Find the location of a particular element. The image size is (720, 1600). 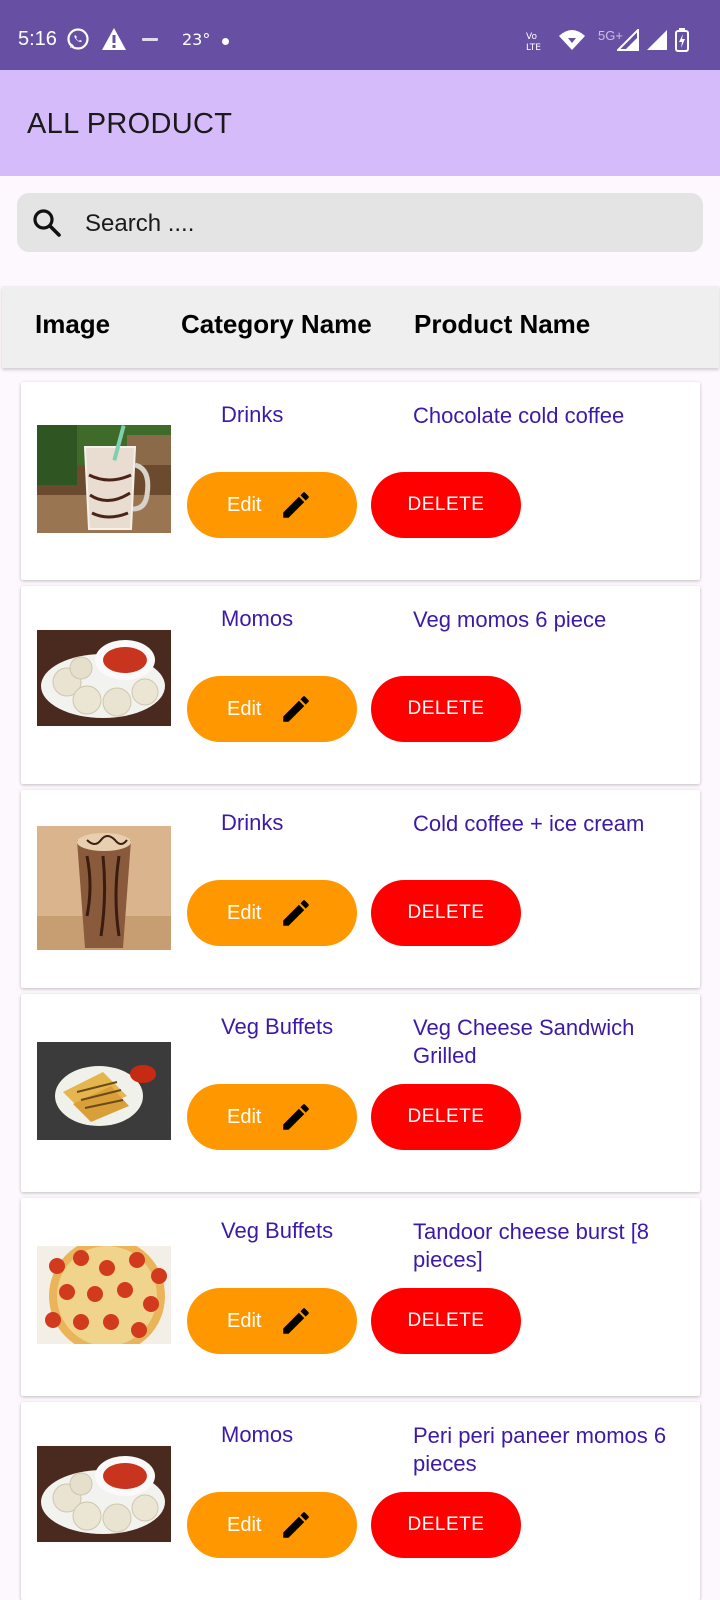

search-input is located at coordinates (365, 223).